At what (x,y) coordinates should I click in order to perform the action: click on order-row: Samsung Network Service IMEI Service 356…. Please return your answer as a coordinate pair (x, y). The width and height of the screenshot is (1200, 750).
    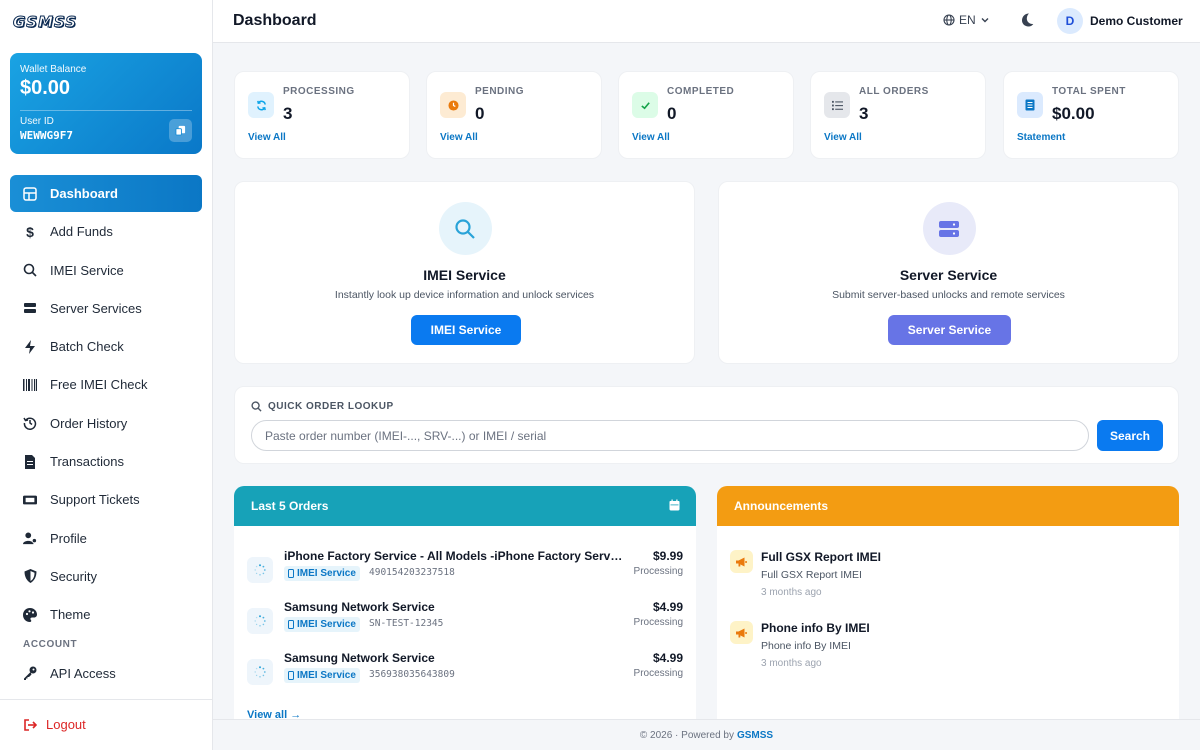
    Looking at the image, I should click on (465, 670).